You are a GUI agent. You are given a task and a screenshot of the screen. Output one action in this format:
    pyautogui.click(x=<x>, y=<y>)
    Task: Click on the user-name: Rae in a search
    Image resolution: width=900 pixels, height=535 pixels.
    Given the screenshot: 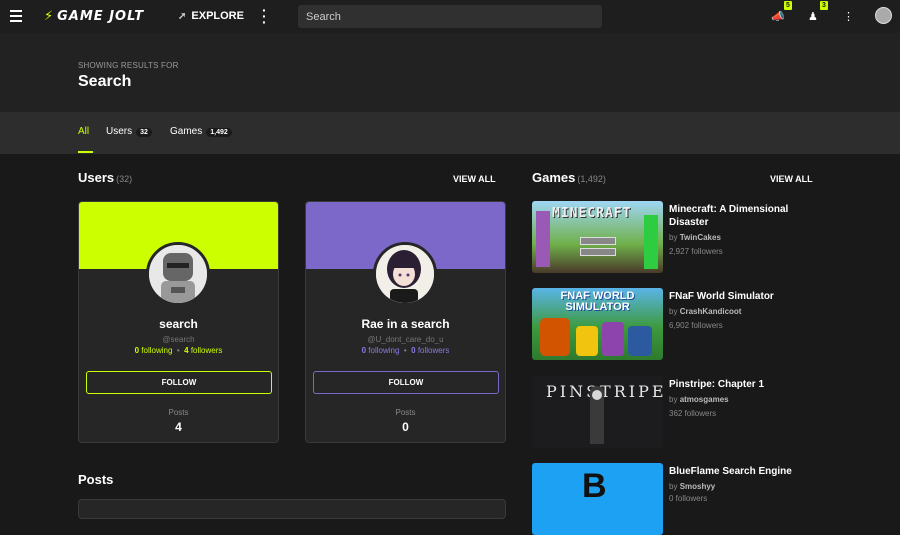 What is the action you would take?
    pyautogui.click(x=405, y=324)
    